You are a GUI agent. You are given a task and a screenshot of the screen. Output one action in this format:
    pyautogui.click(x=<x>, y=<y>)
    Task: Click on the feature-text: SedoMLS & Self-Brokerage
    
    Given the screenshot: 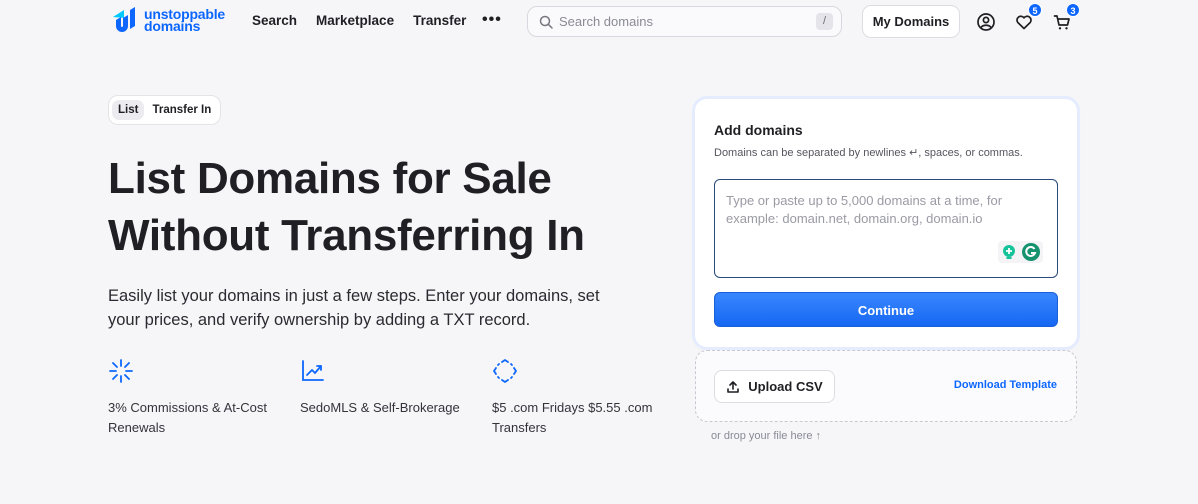 What is the action you would take?
    pyautogui.click(x=380, y=407)
    